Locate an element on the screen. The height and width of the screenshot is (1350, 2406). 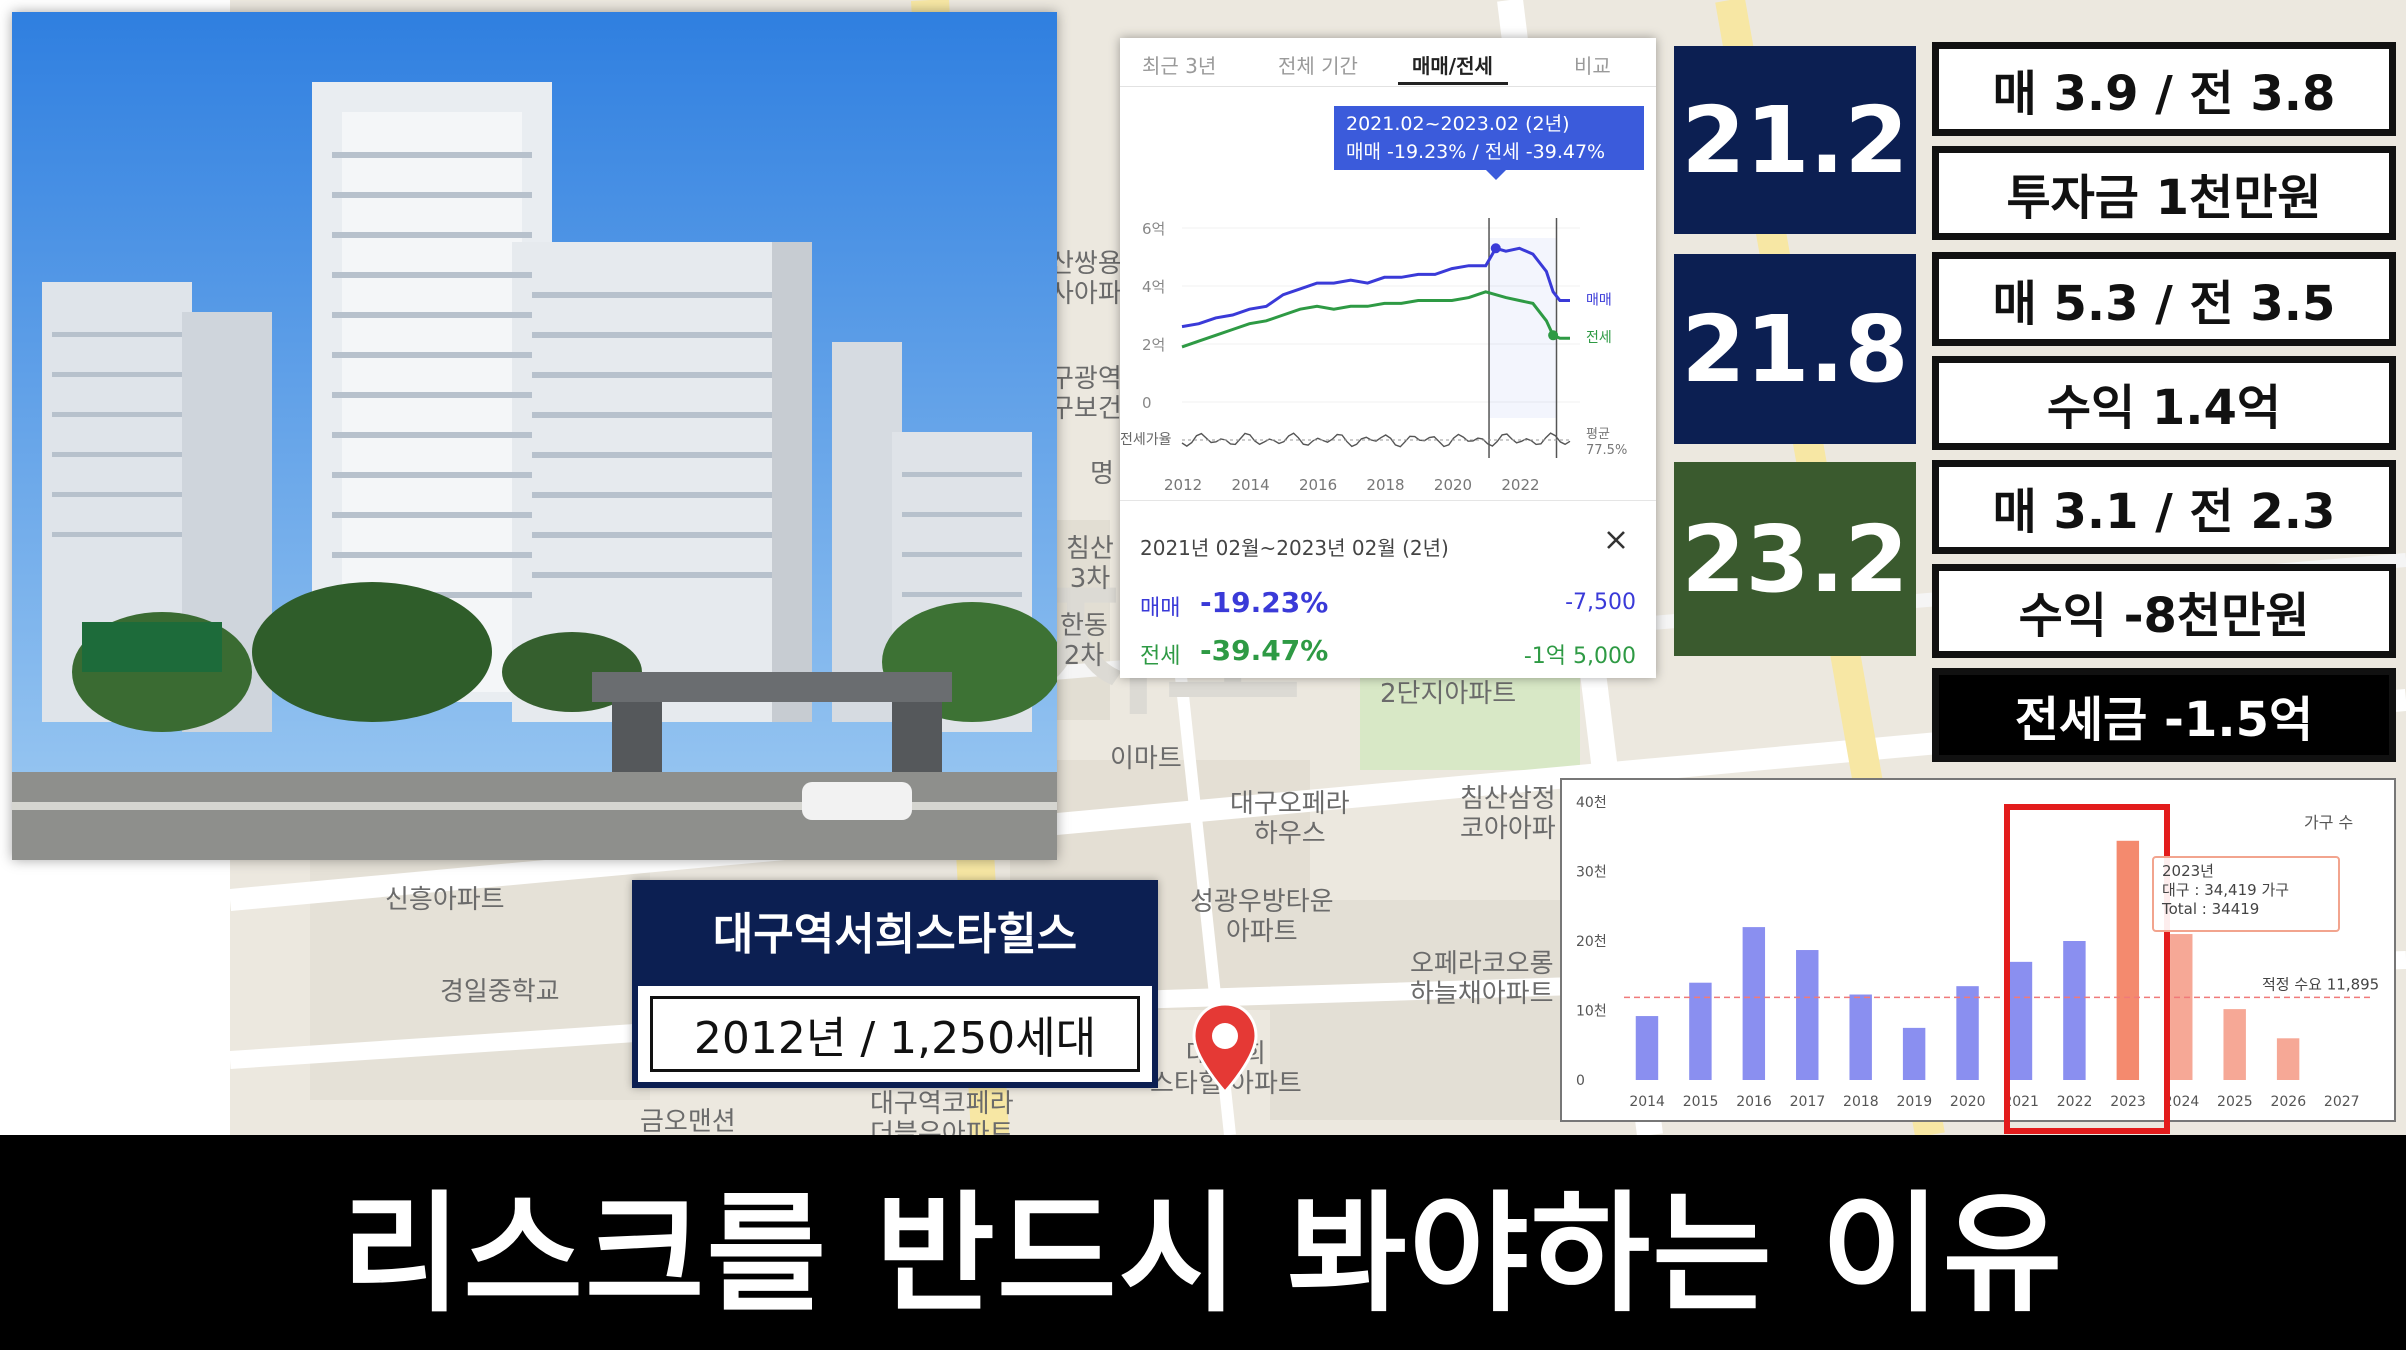
x-tick-label: 2017 is located at coordinates (1808, 1102).